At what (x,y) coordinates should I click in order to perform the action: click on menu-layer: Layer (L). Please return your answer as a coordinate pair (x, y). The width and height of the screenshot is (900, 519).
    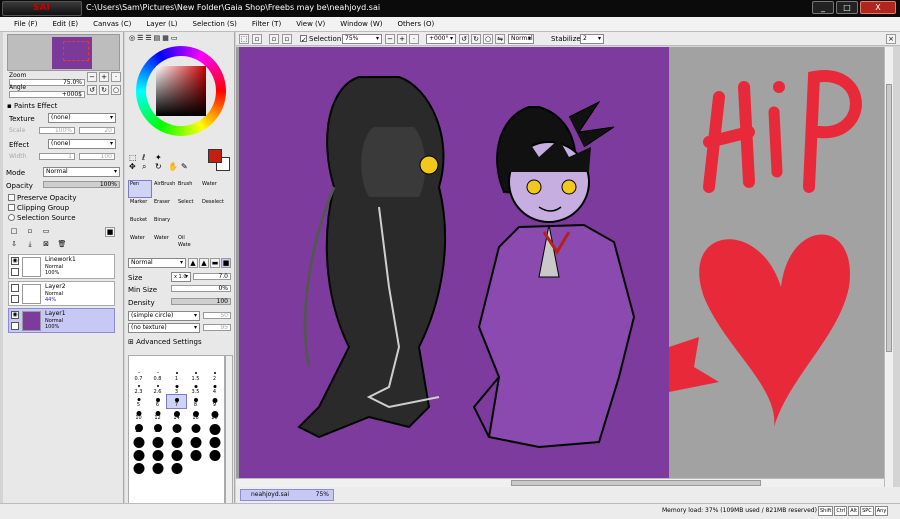
    Looking at the image, I should click on (161, 24).